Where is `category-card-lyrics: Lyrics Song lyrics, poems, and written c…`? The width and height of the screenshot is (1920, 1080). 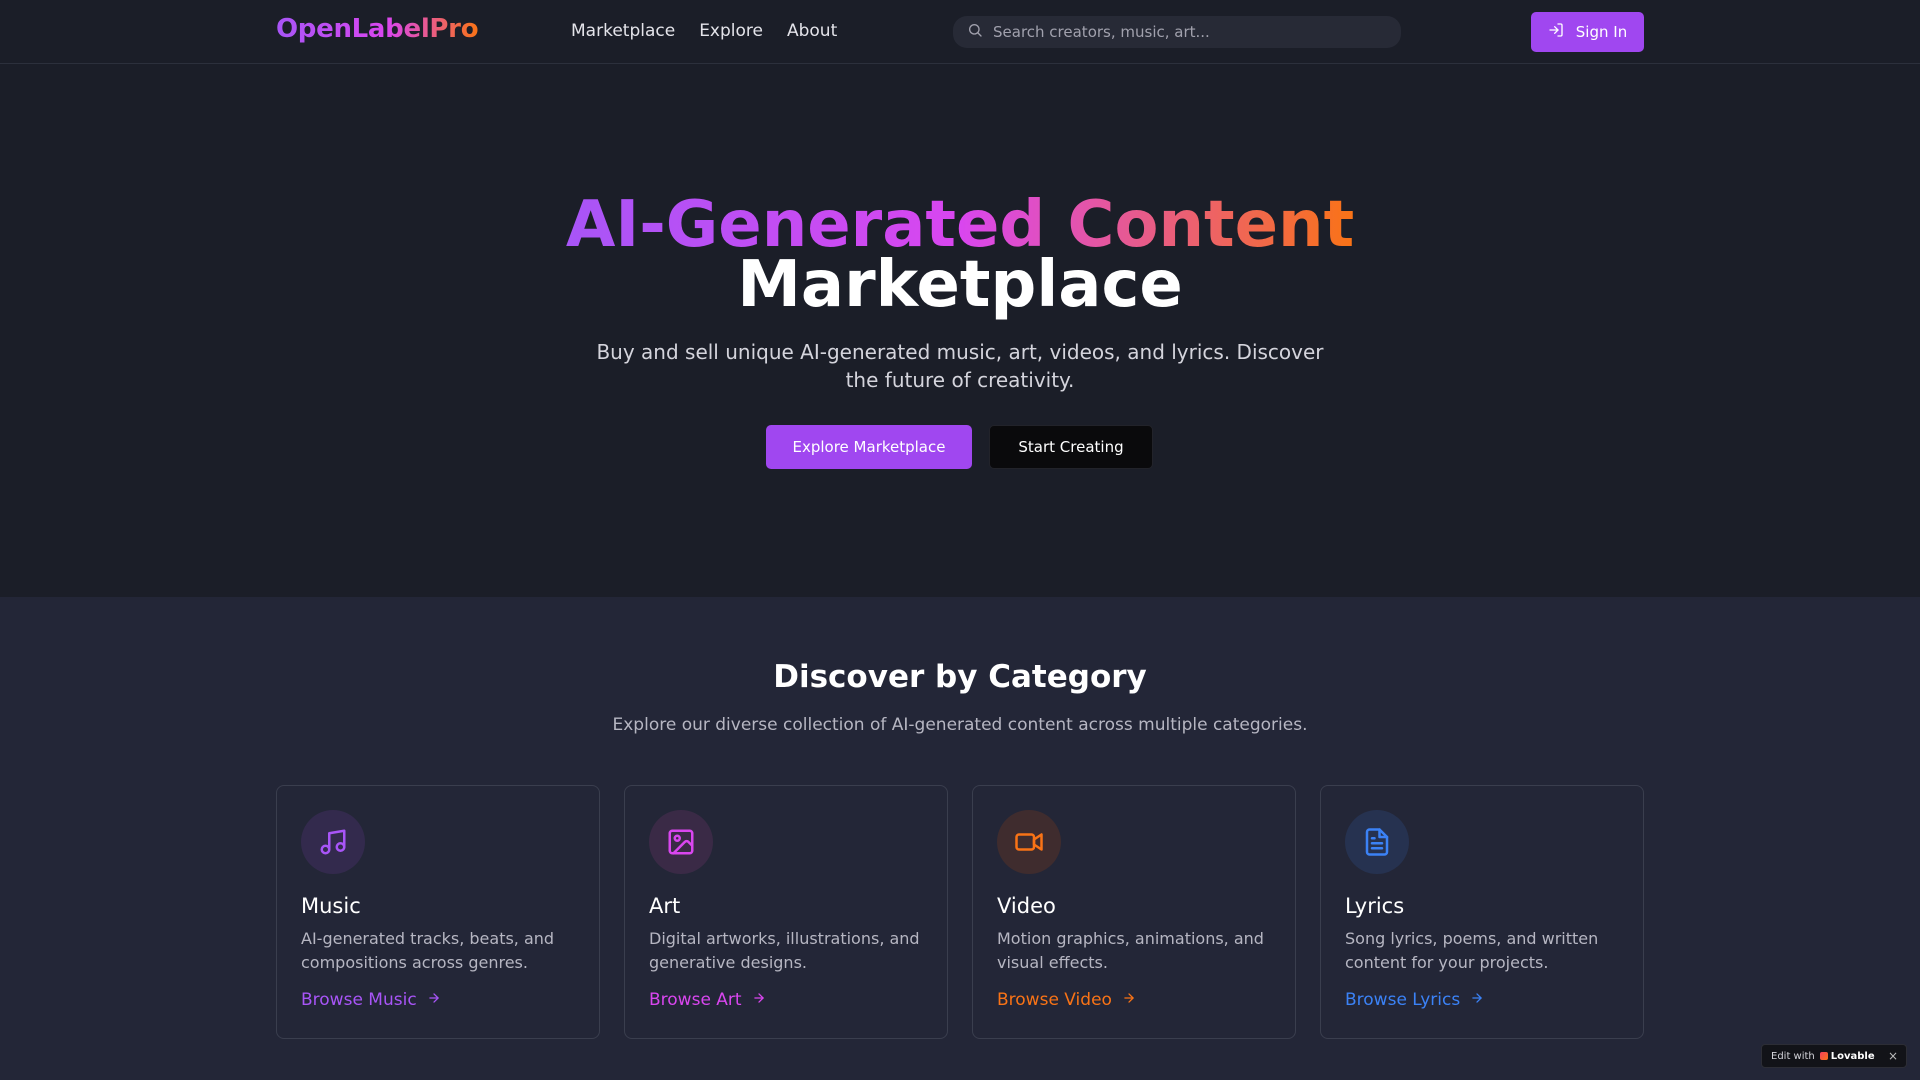
category-card-lyrics: Lyrics Song lyrics, poems, and written c… is located at coordinates (1482, 912).